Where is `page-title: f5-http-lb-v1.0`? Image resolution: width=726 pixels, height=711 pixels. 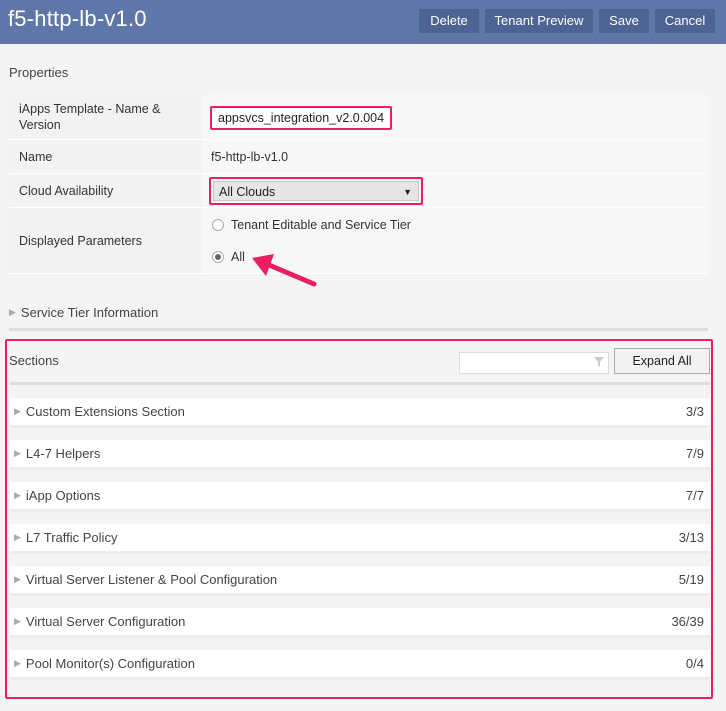
page-title: f5-http-lb-v1.0 is located at coordinates (77, 18).